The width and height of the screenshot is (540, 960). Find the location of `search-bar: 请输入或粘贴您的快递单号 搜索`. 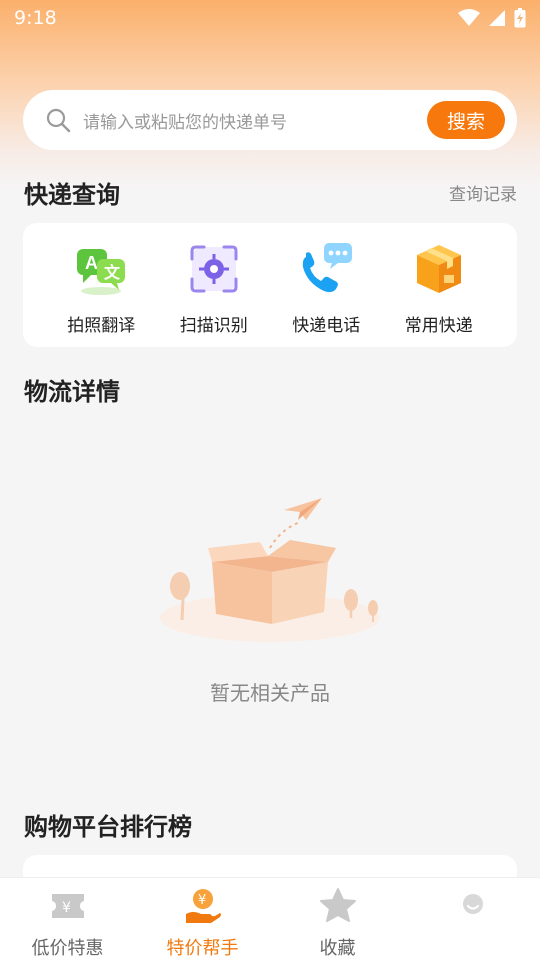

search-bar: 请输入或粘贴您的快递单号 搜索 is located at coordinates (270, 120).